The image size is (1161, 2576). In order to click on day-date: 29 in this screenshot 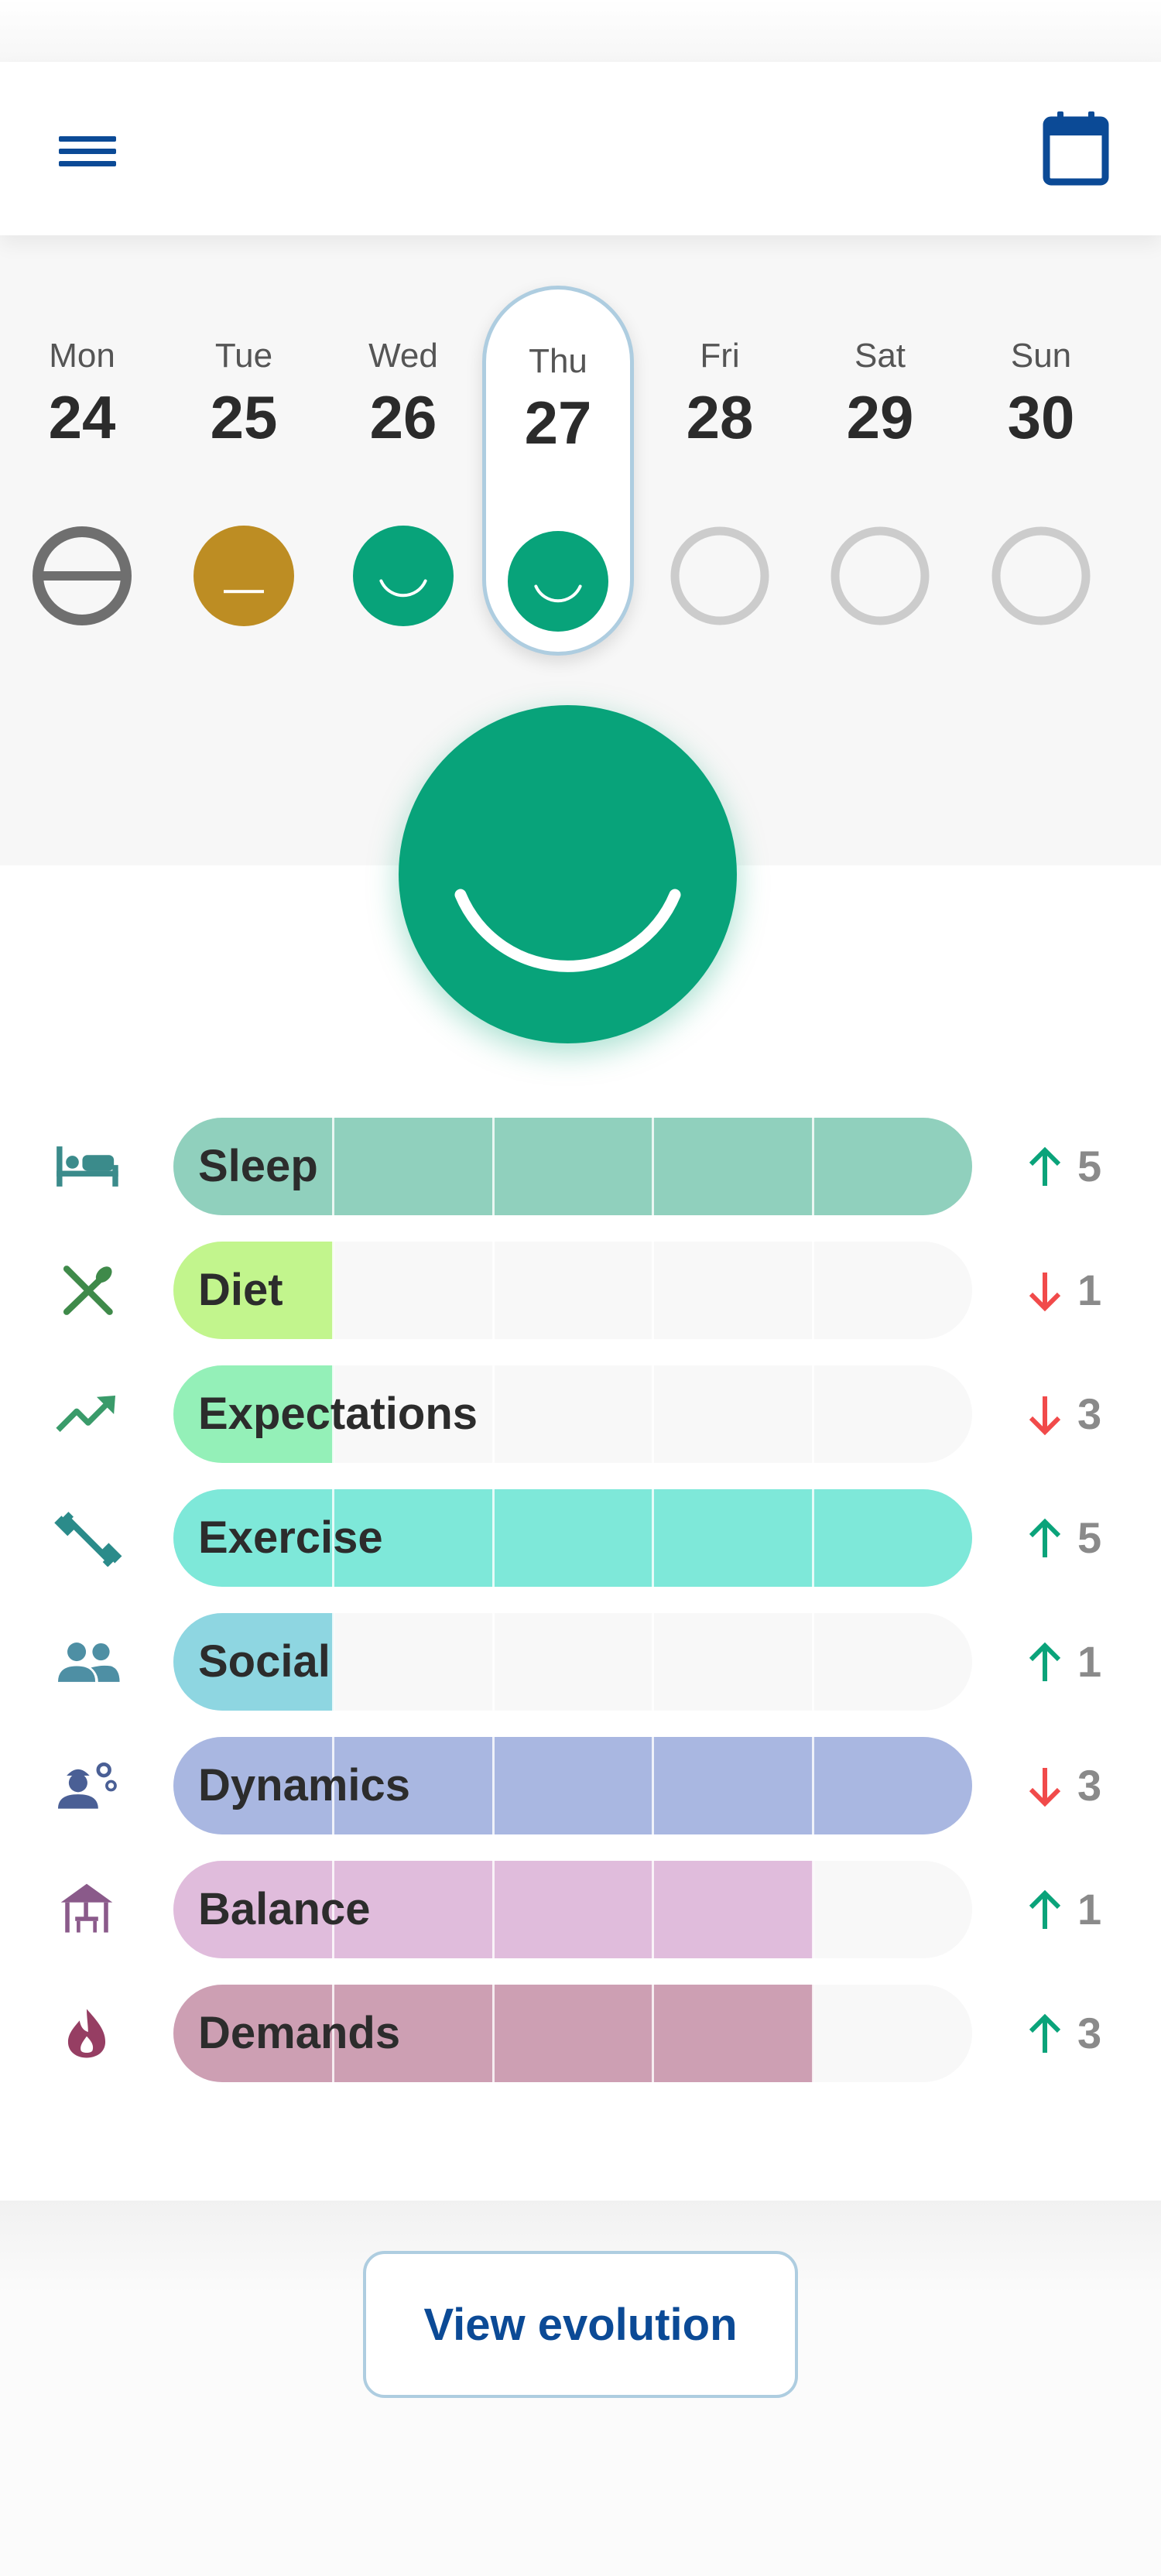, I will do `click(880, 417)`.